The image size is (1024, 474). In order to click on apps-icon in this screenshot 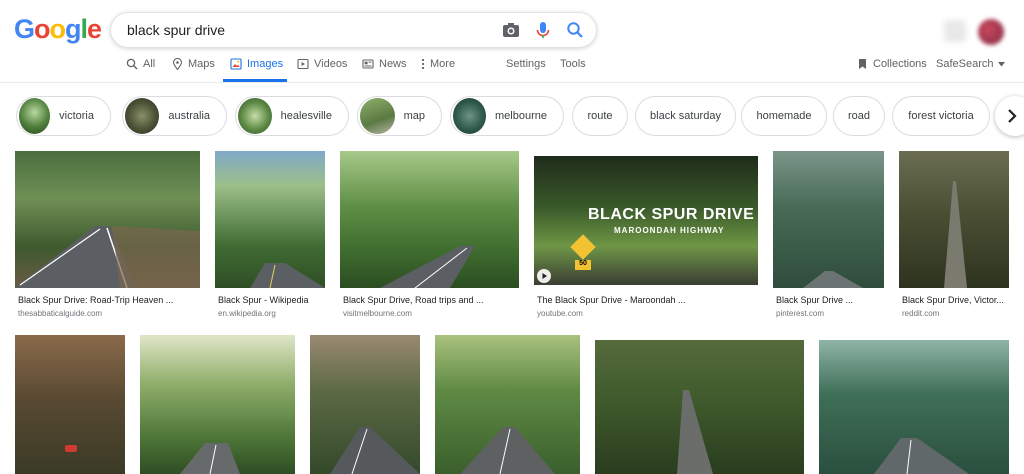, I will do `click(955, 31)`.